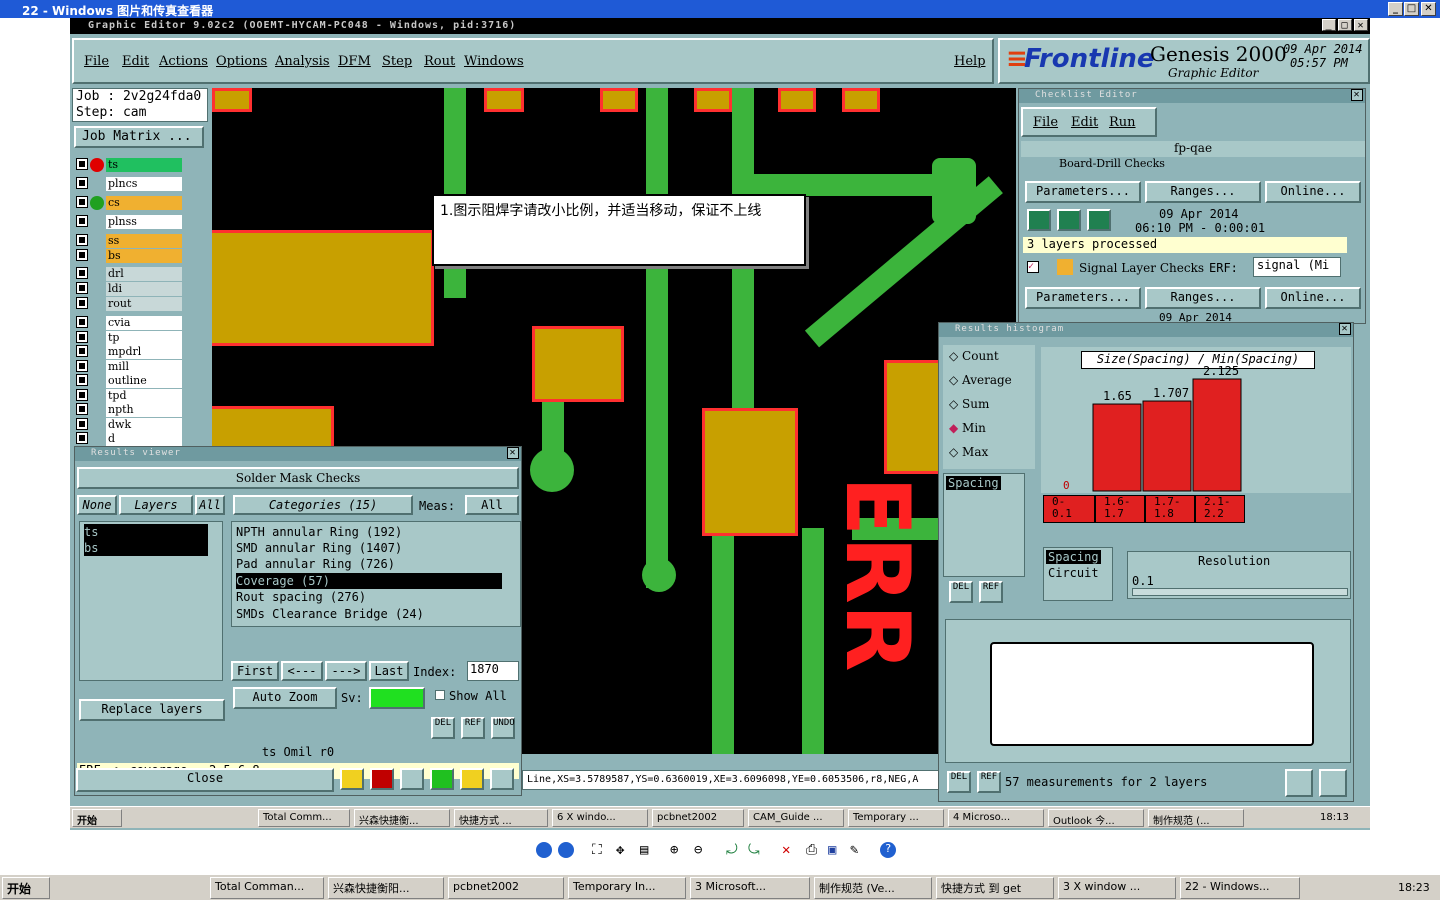 This screenshot has width=1440, height=900. I want to click on app-minimize-button: _, so click(1329, 25).